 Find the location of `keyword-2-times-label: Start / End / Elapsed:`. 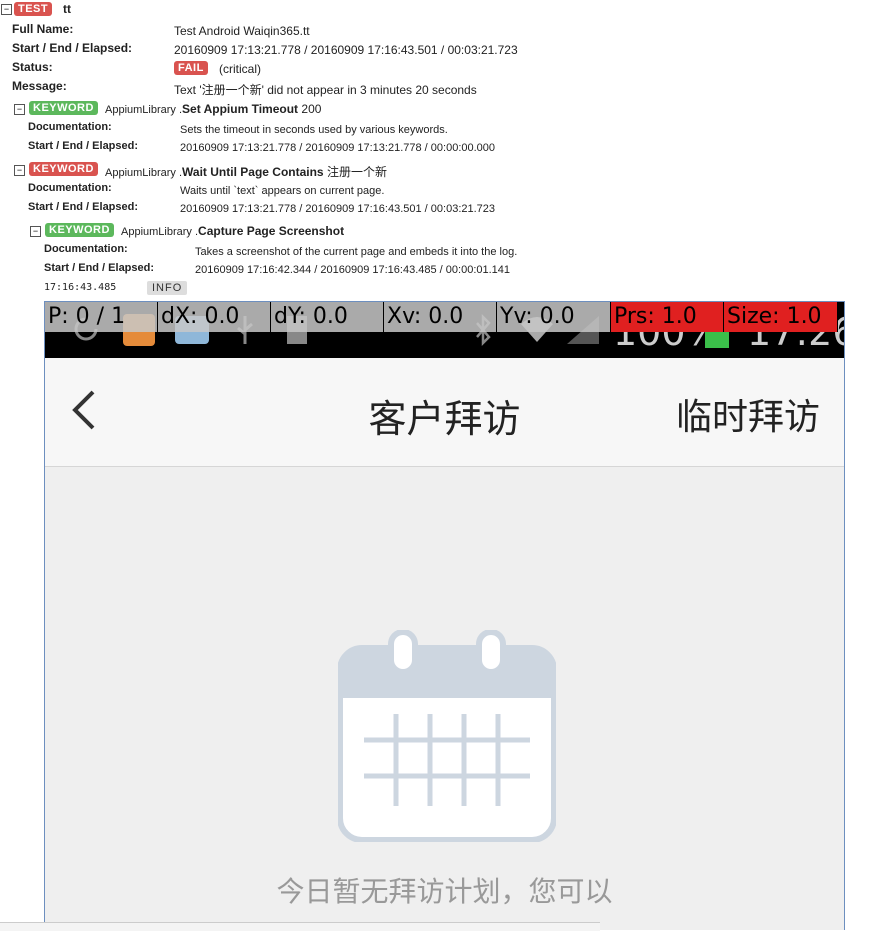

keyword-2-times-label: Start / End / Elapsed: is located at coordinates (83, 207).